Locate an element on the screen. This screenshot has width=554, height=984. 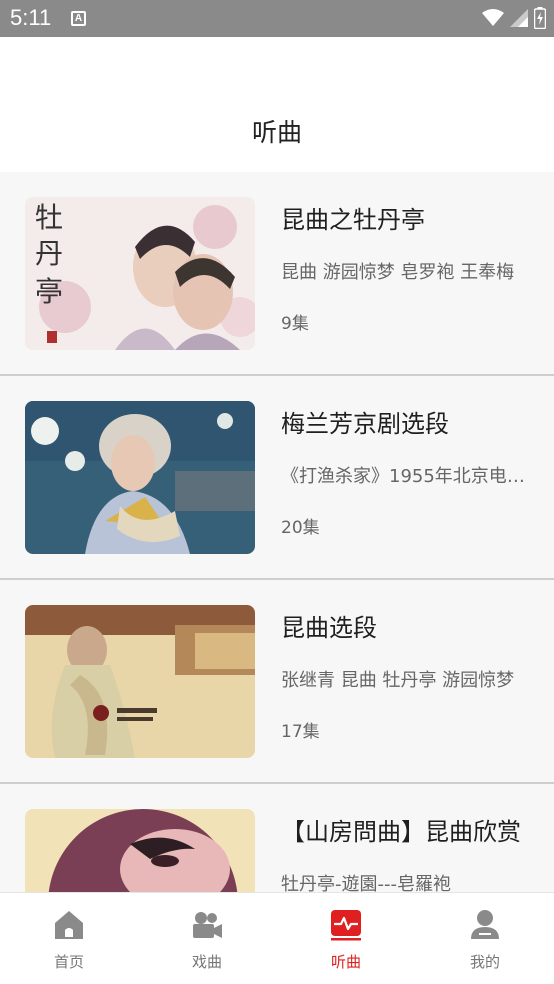
tab-home: 首页 is located at coordinates (69, 938).